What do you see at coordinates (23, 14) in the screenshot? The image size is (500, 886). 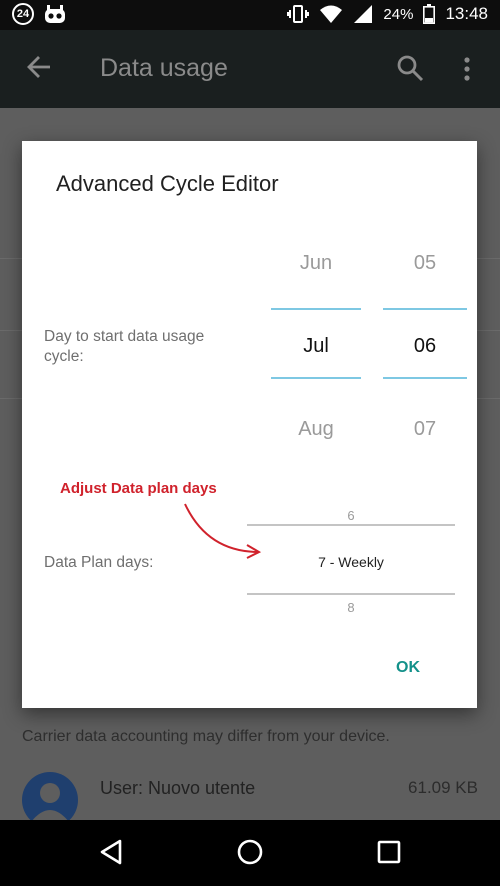 I see `calendar-24-icon: 24` at bounding box center [23, 14].